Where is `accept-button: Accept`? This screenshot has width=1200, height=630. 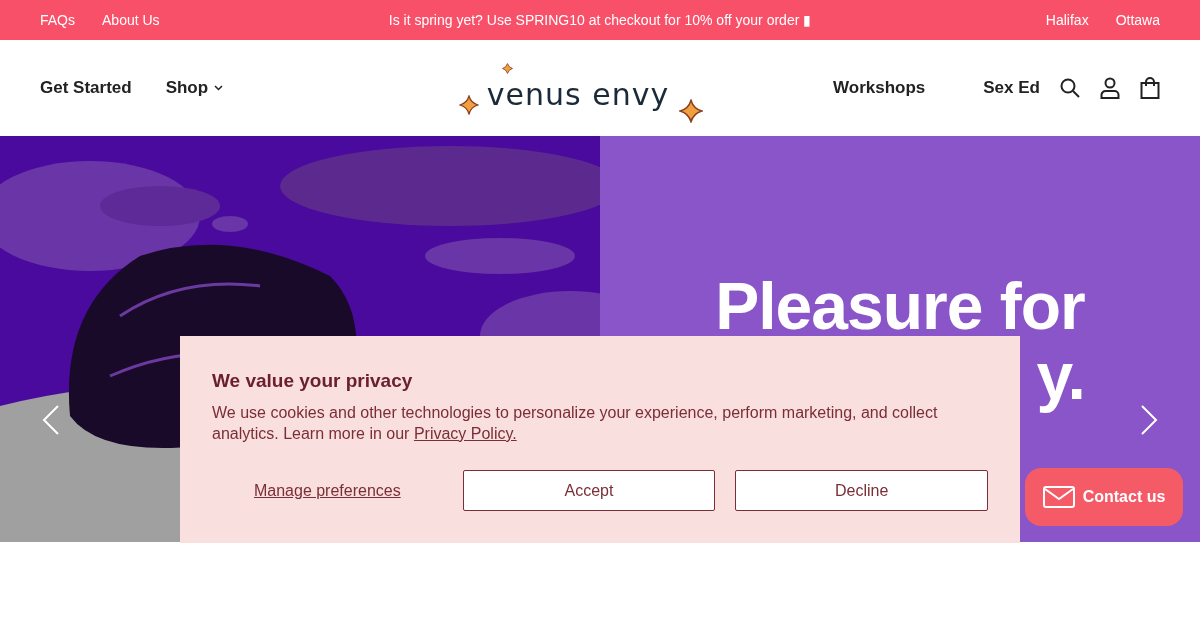 accept-button: Accept is located at coordinates (589, 490).